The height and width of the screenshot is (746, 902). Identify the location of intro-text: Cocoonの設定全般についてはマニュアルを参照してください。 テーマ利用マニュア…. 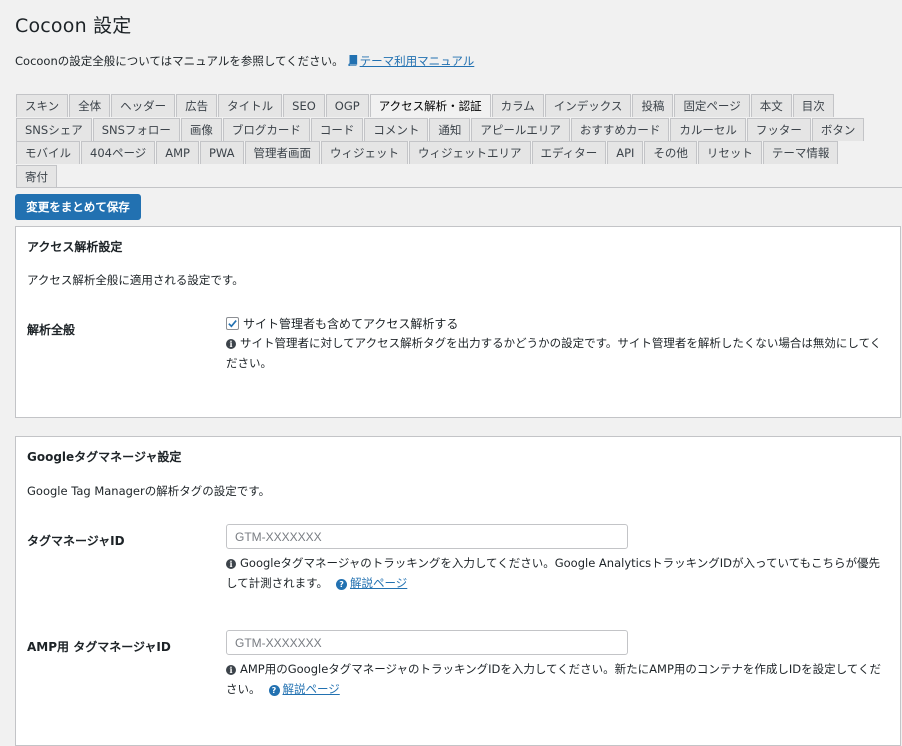
(244, 61).